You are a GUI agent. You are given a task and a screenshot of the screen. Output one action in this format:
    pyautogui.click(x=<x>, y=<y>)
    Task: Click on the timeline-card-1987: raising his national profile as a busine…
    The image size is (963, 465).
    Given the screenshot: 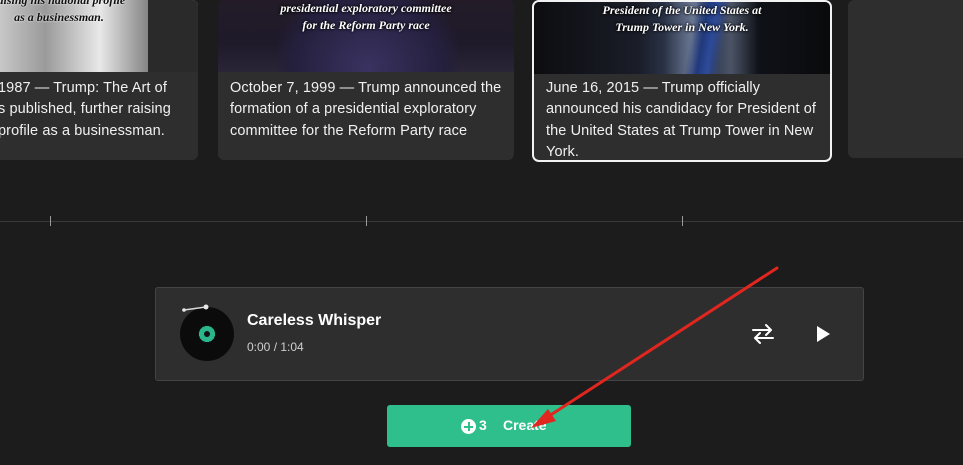 What is the action you would take?
    pyautogui.click(x=99, y=80)
    